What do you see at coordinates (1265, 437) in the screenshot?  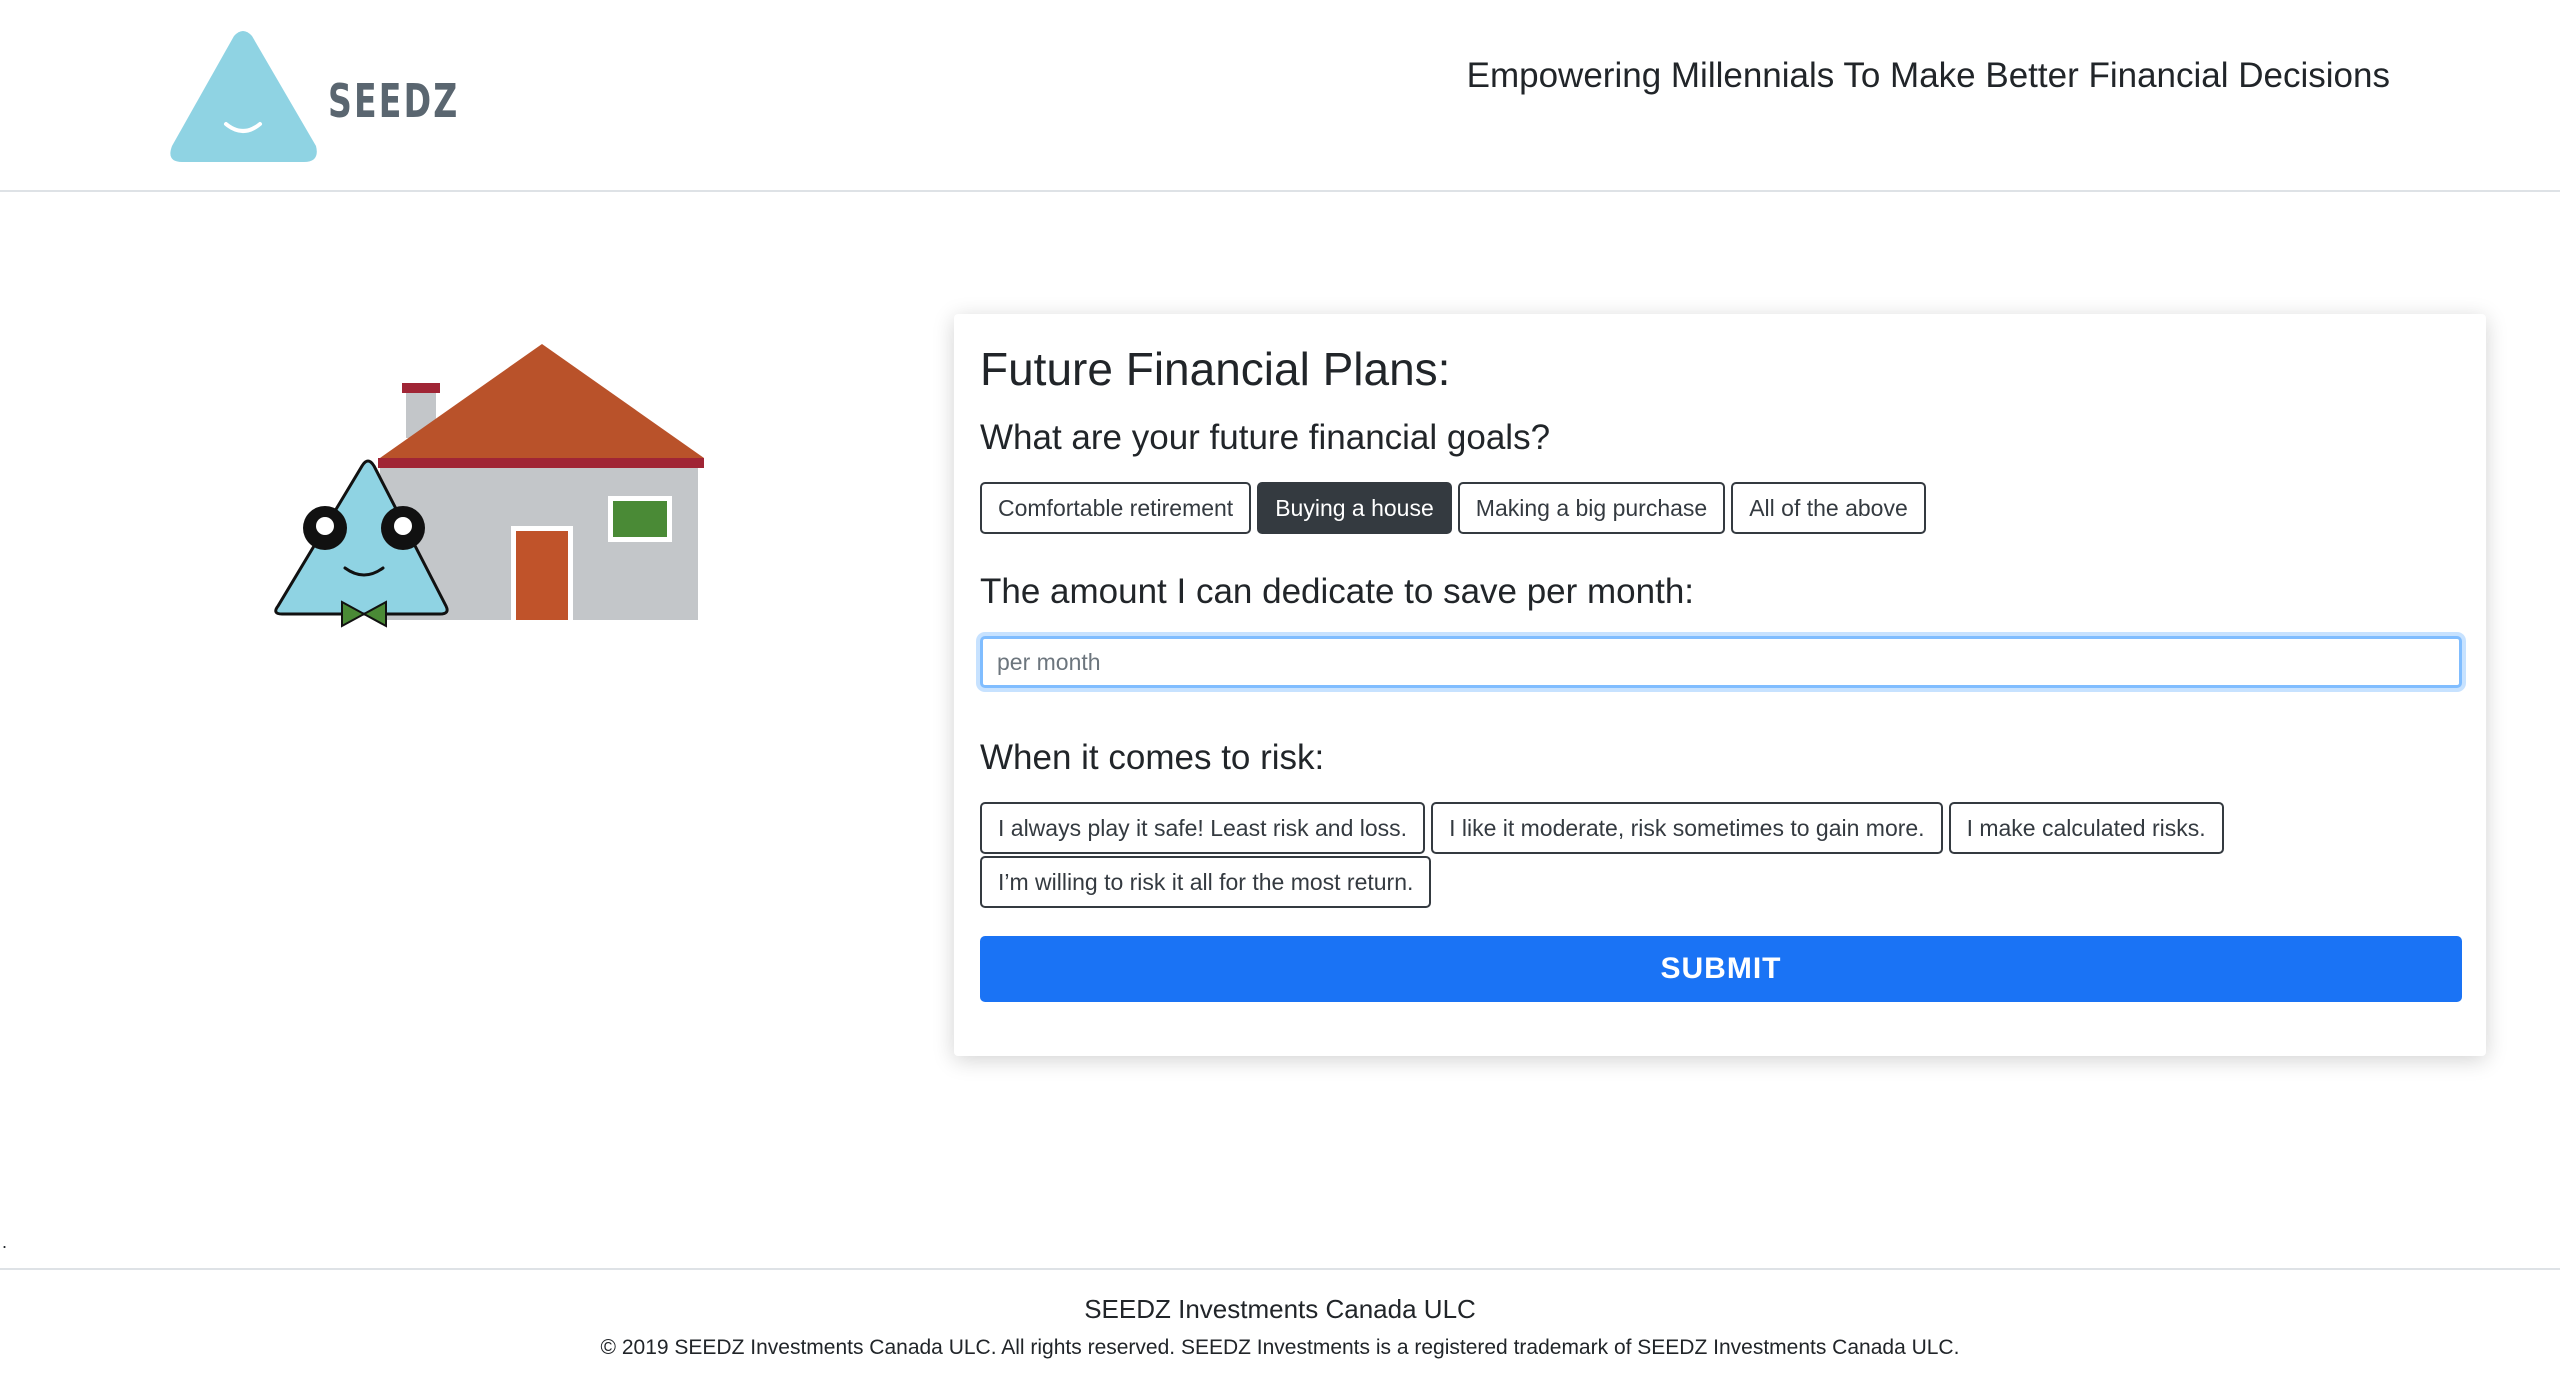 I see `goals-question: What are your future financial goals?` at bounding box center [1265, 437].